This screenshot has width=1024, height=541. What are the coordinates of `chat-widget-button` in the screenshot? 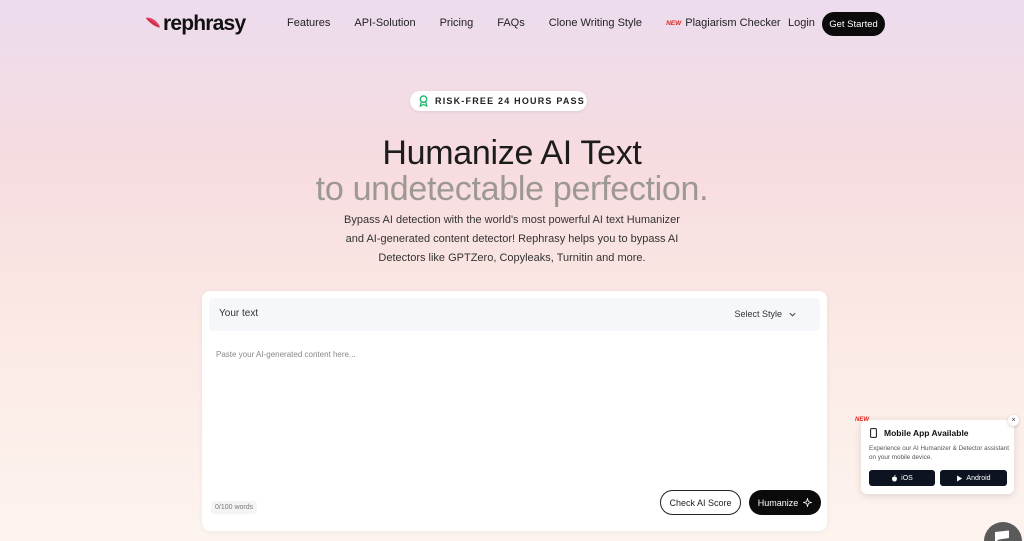 It's located at (1003, 531).